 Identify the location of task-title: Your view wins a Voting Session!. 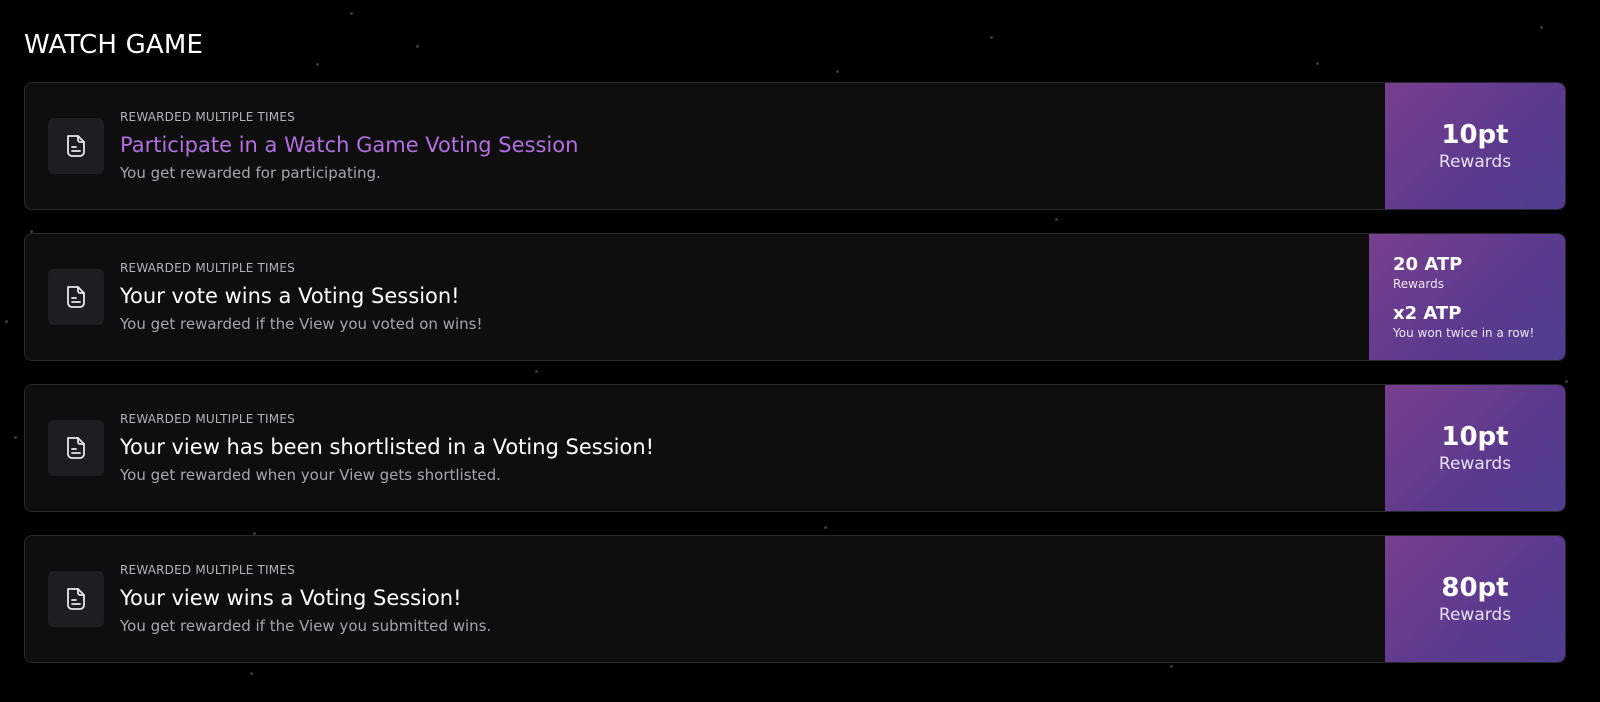
(291, 598).